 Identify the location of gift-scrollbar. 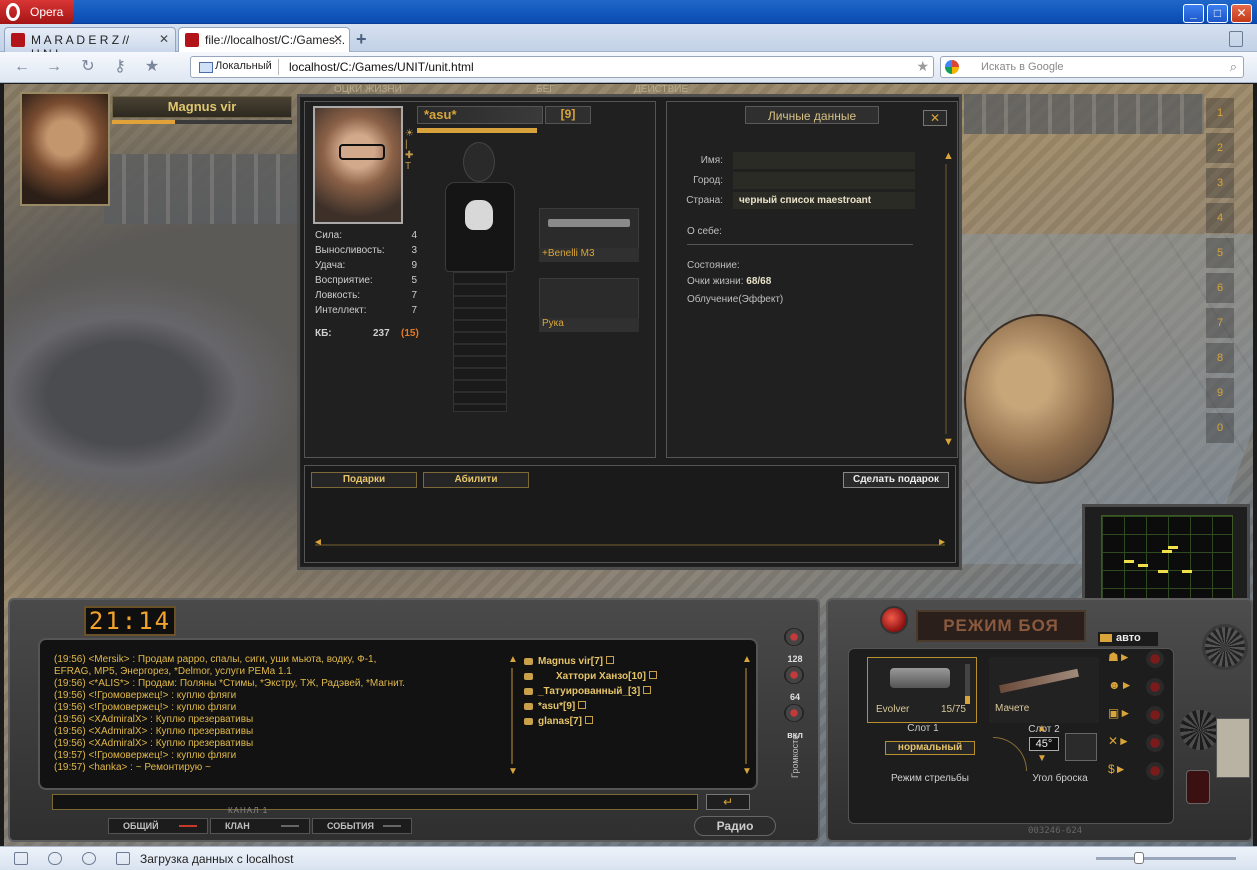
(630, 542).